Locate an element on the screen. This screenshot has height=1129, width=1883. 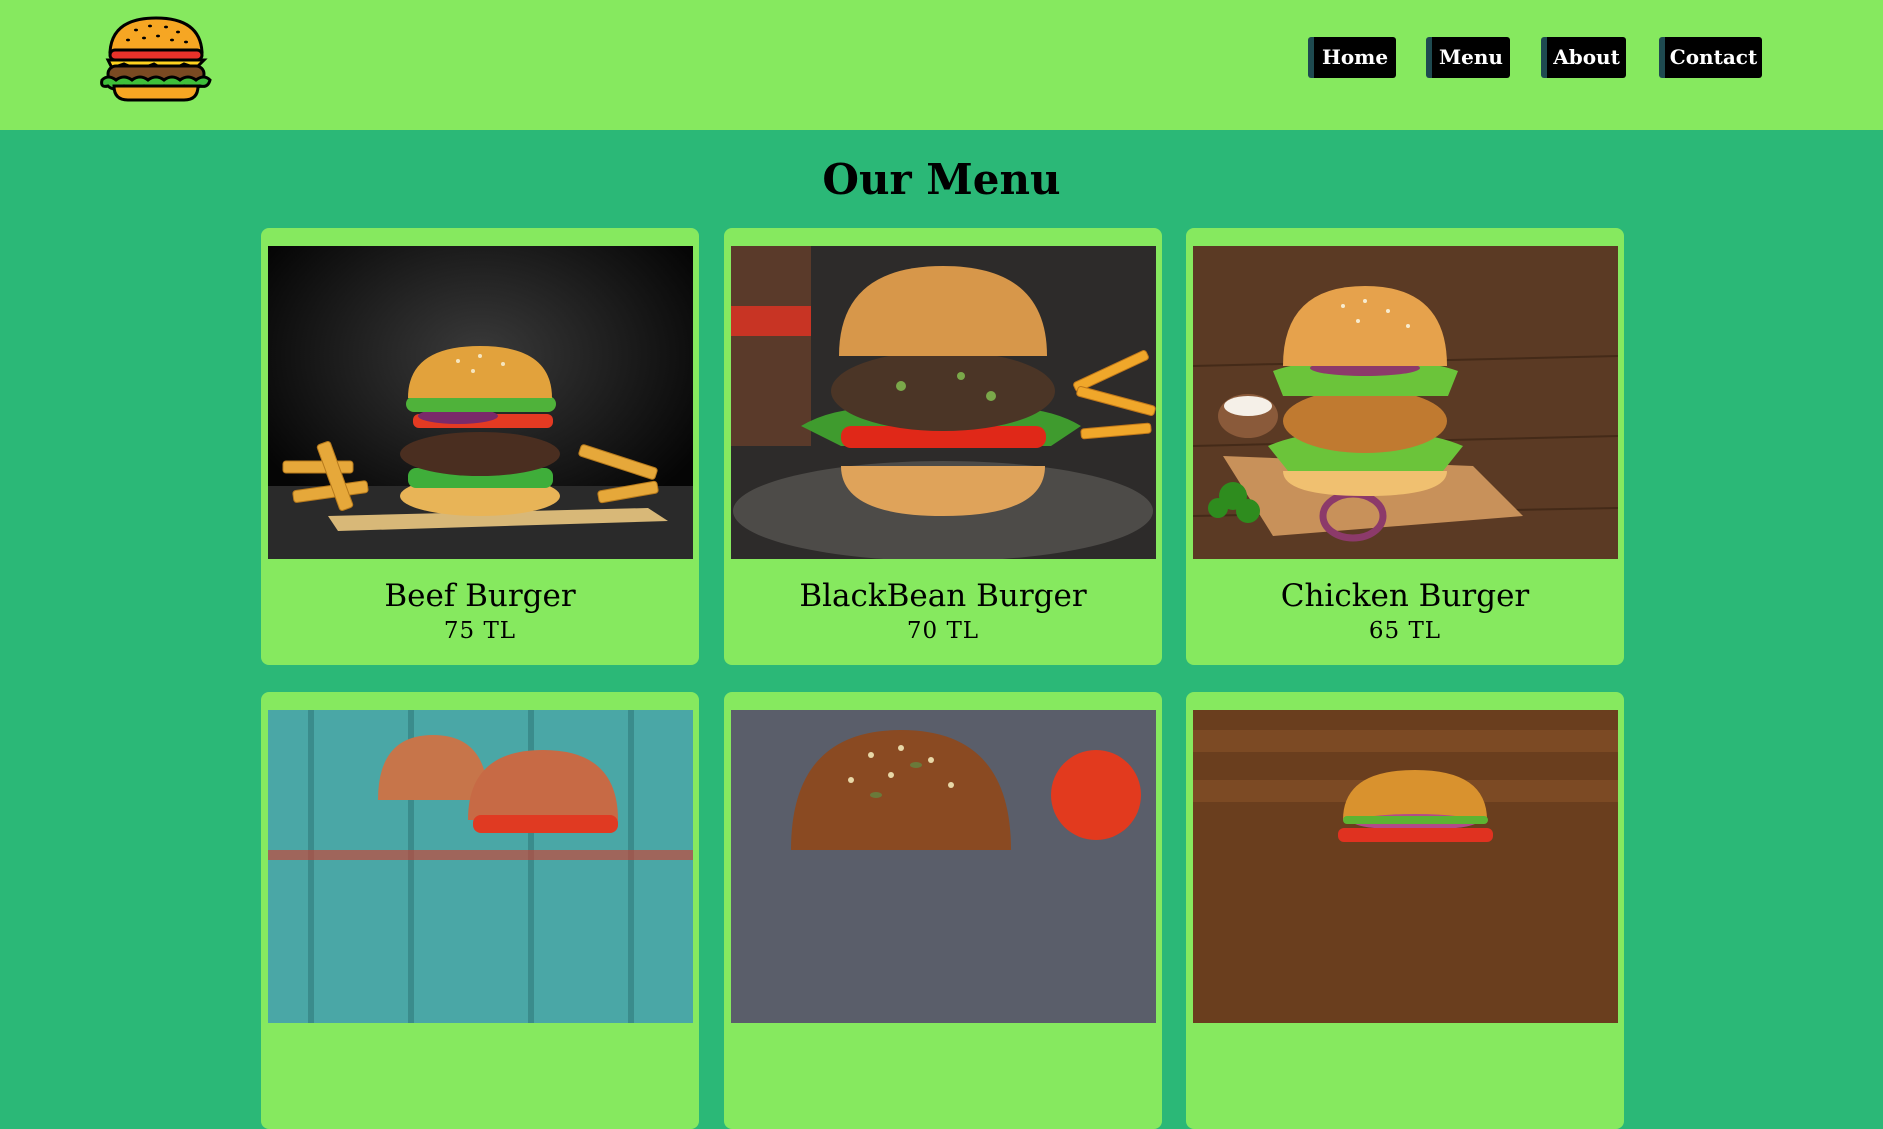
main-nav: Home Menu About Contact is located at coordinates (1535, 57).